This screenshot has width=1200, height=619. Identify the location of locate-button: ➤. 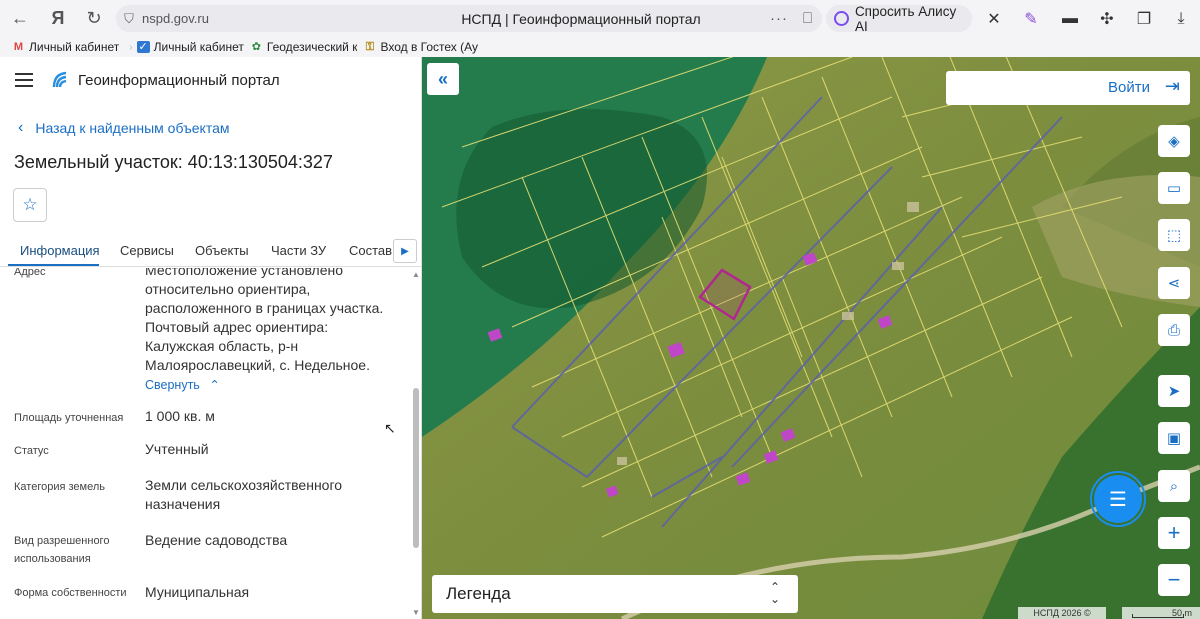
(1174, 391).